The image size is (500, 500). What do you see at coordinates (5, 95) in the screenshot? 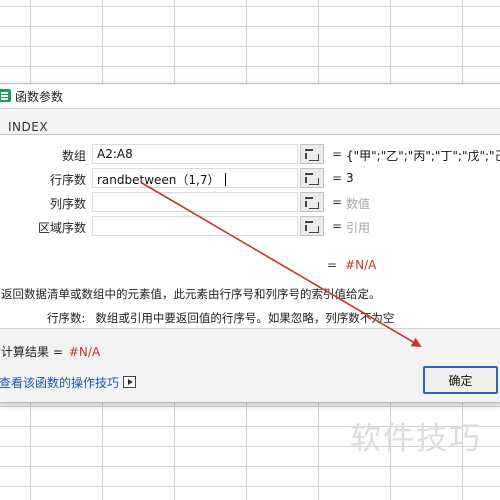
I see `spreadsheet-app-icon` at bounding box center [5, 95].